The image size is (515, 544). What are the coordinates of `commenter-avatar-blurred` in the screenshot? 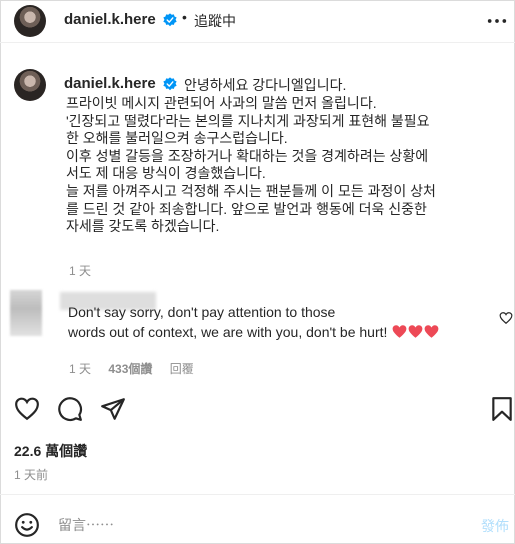 It's located at (26, 313).